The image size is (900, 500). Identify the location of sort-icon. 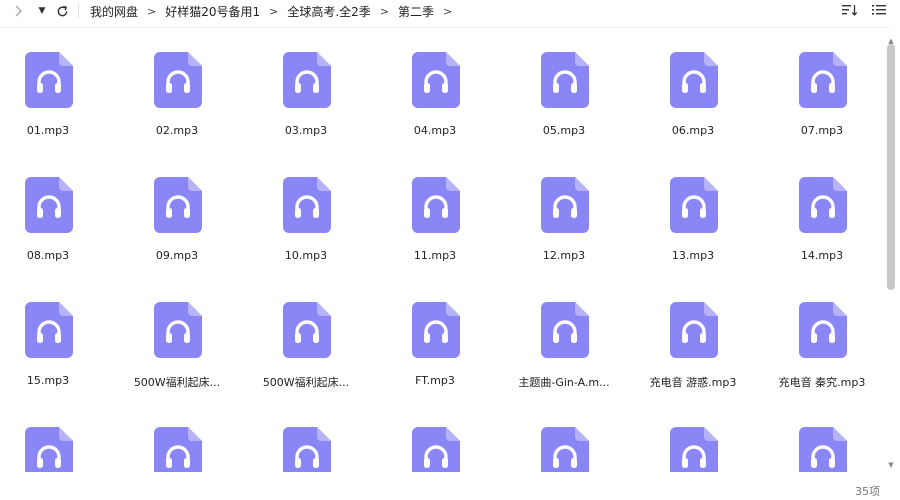
(850, 10).